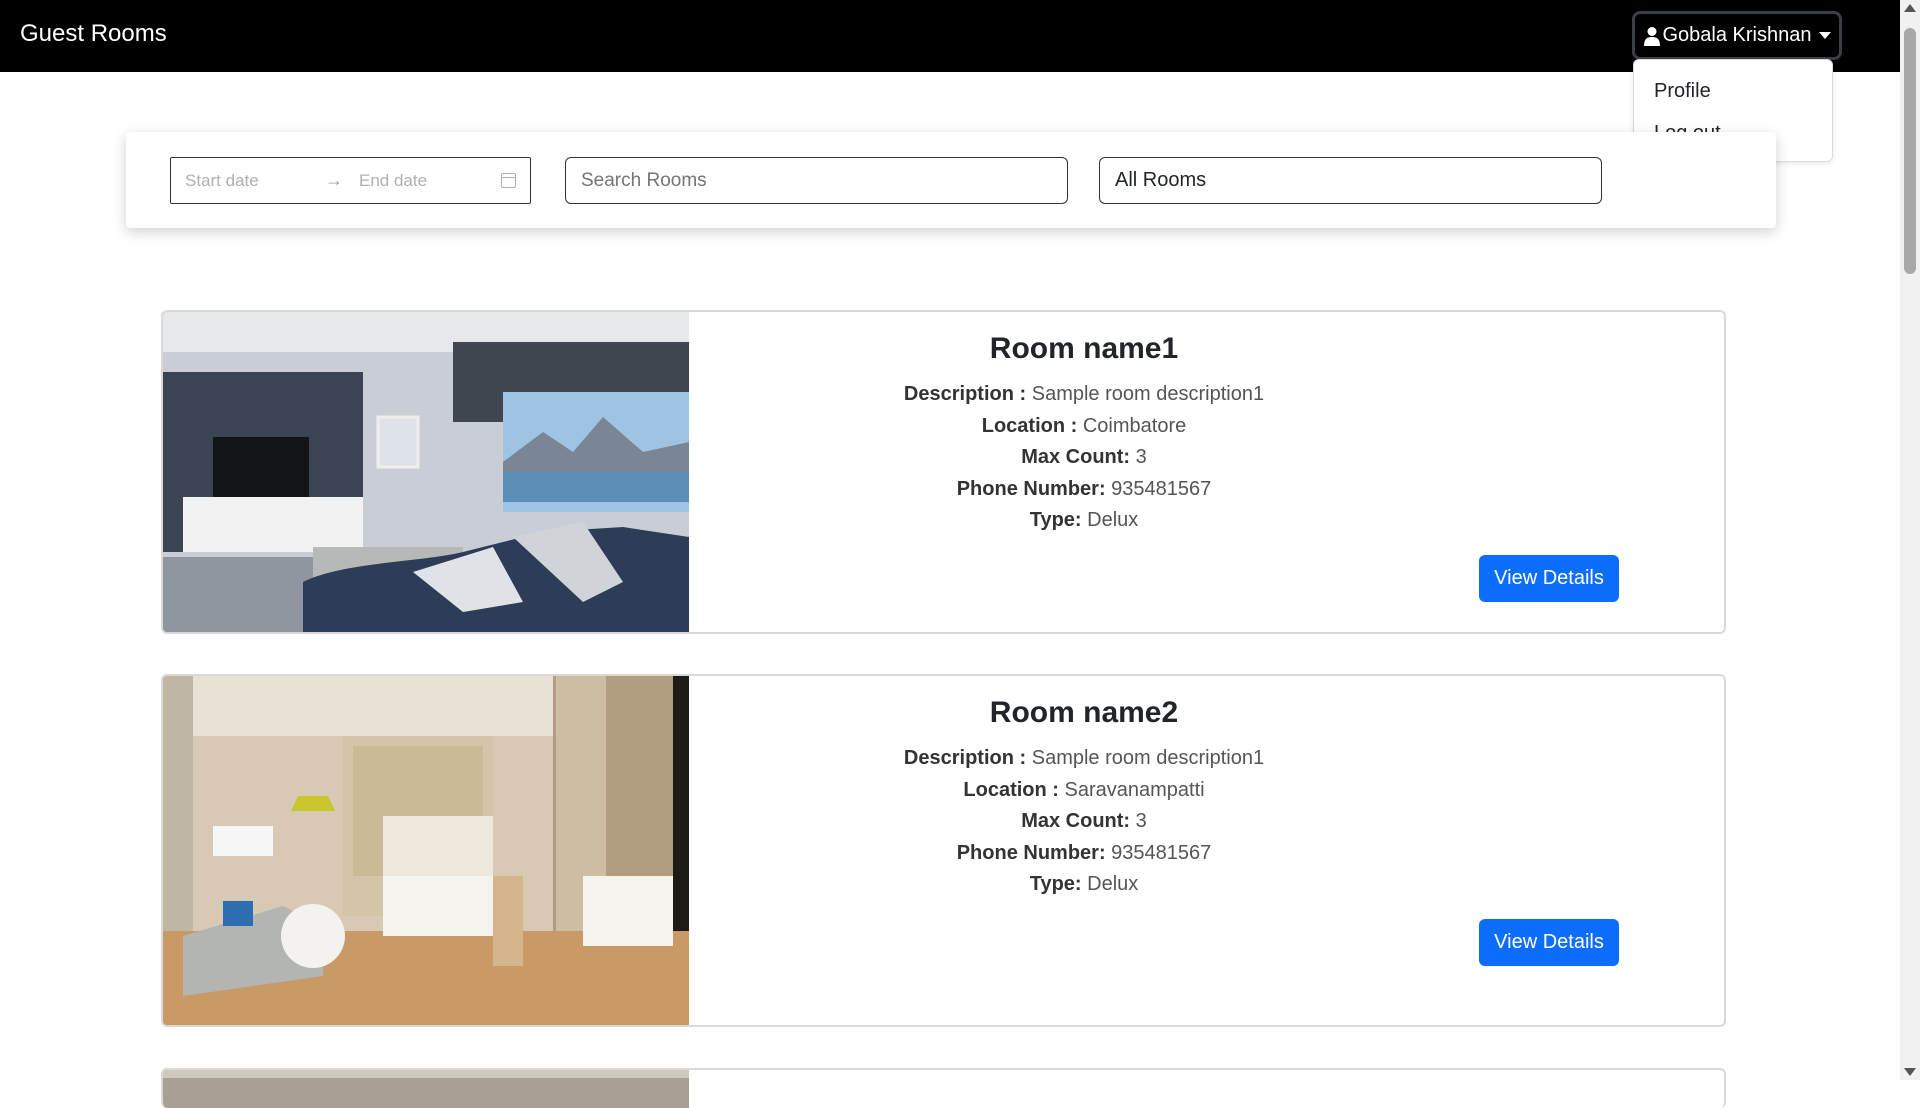  I want to click on top-navbar: Guest Rooms Gobala Krishnan, so click(950, 36).